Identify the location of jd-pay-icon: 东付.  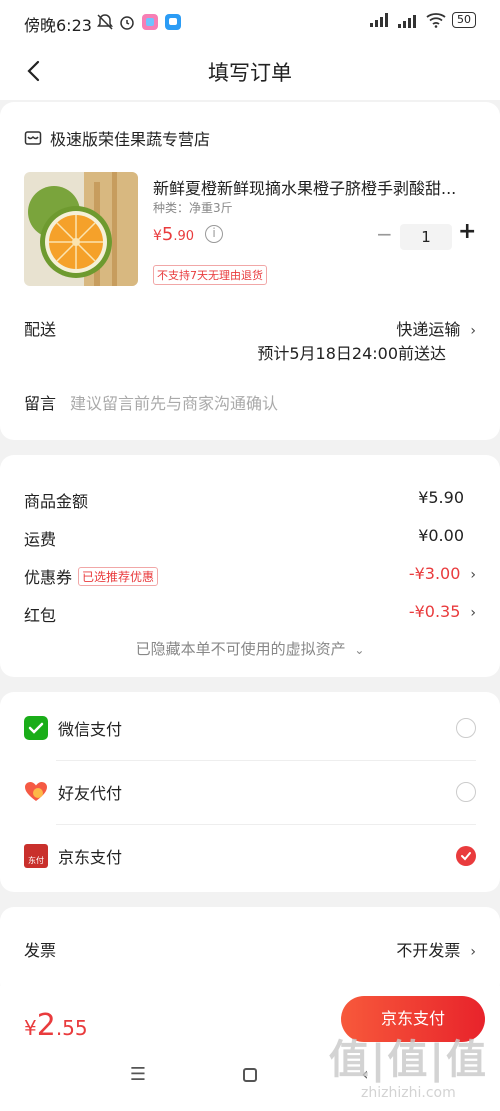
(36, 856).